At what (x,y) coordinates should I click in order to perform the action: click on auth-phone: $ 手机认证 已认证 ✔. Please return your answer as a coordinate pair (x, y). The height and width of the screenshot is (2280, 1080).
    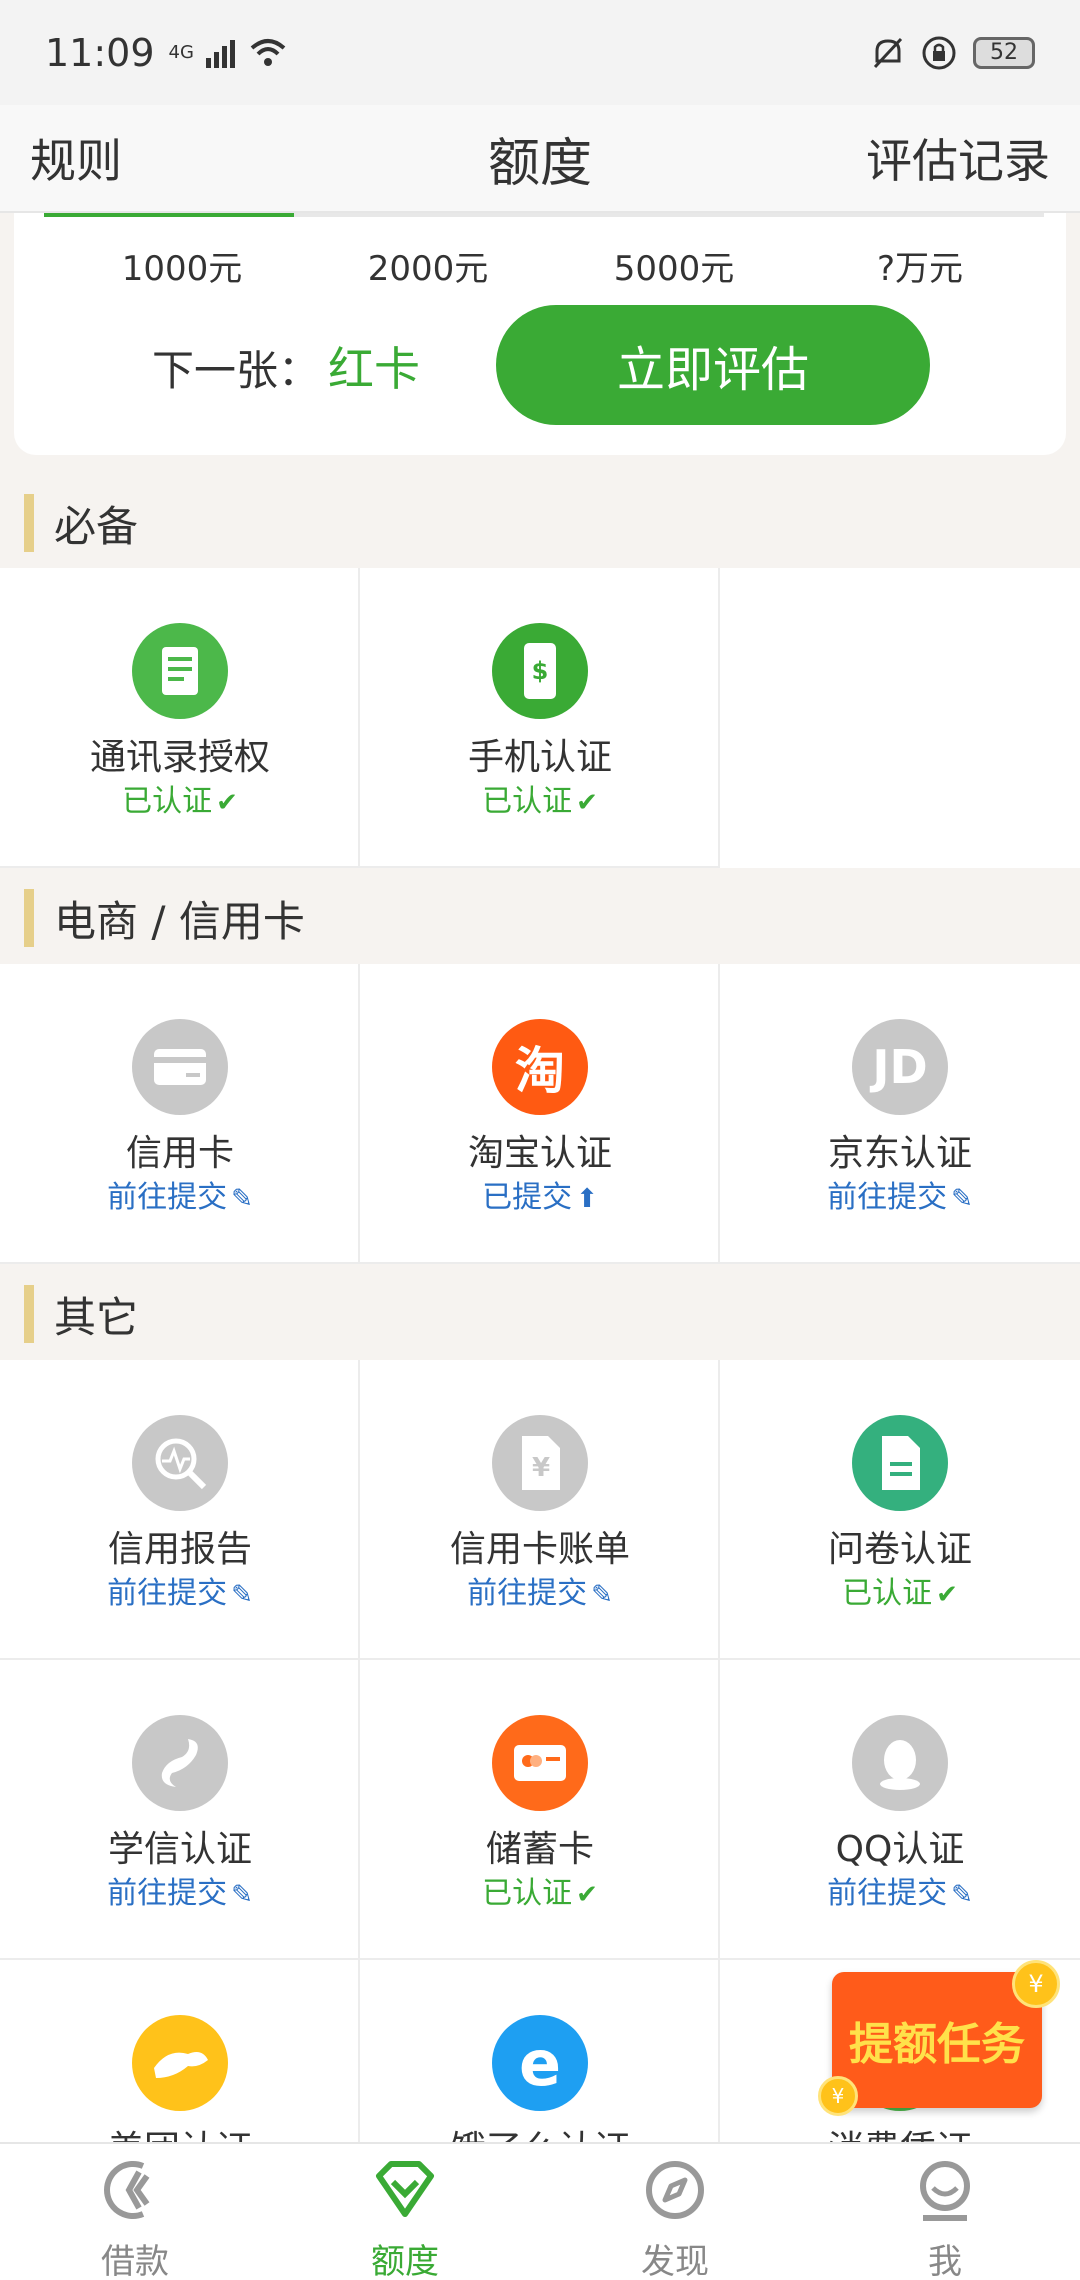
    Looking at the image, I should click on (540, 718).